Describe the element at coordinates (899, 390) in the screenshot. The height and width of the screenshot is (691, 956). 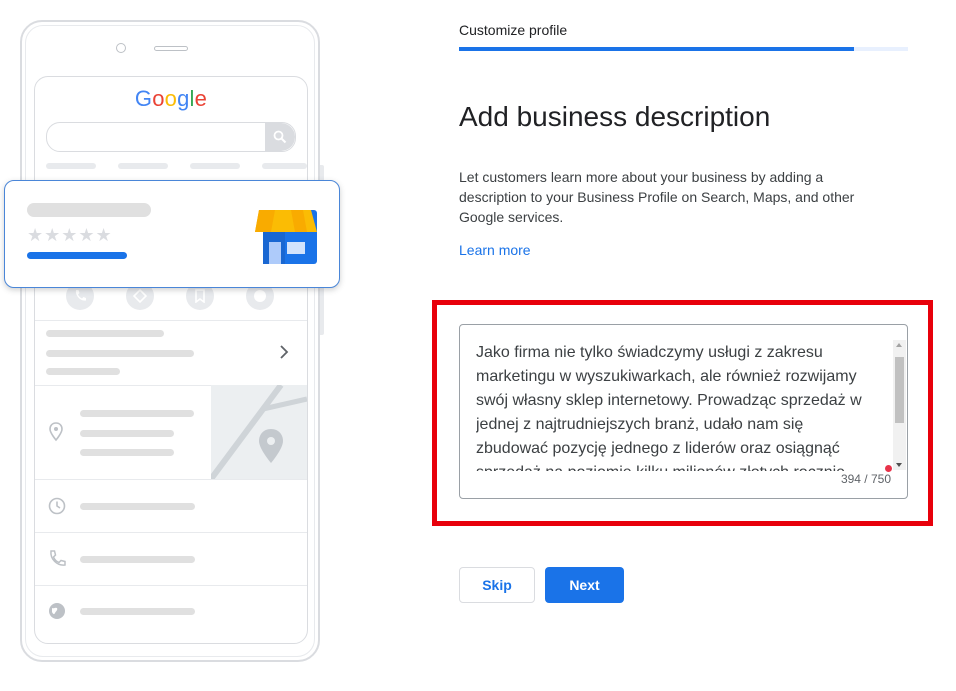
I see `scrollbar-thumb` at that location.